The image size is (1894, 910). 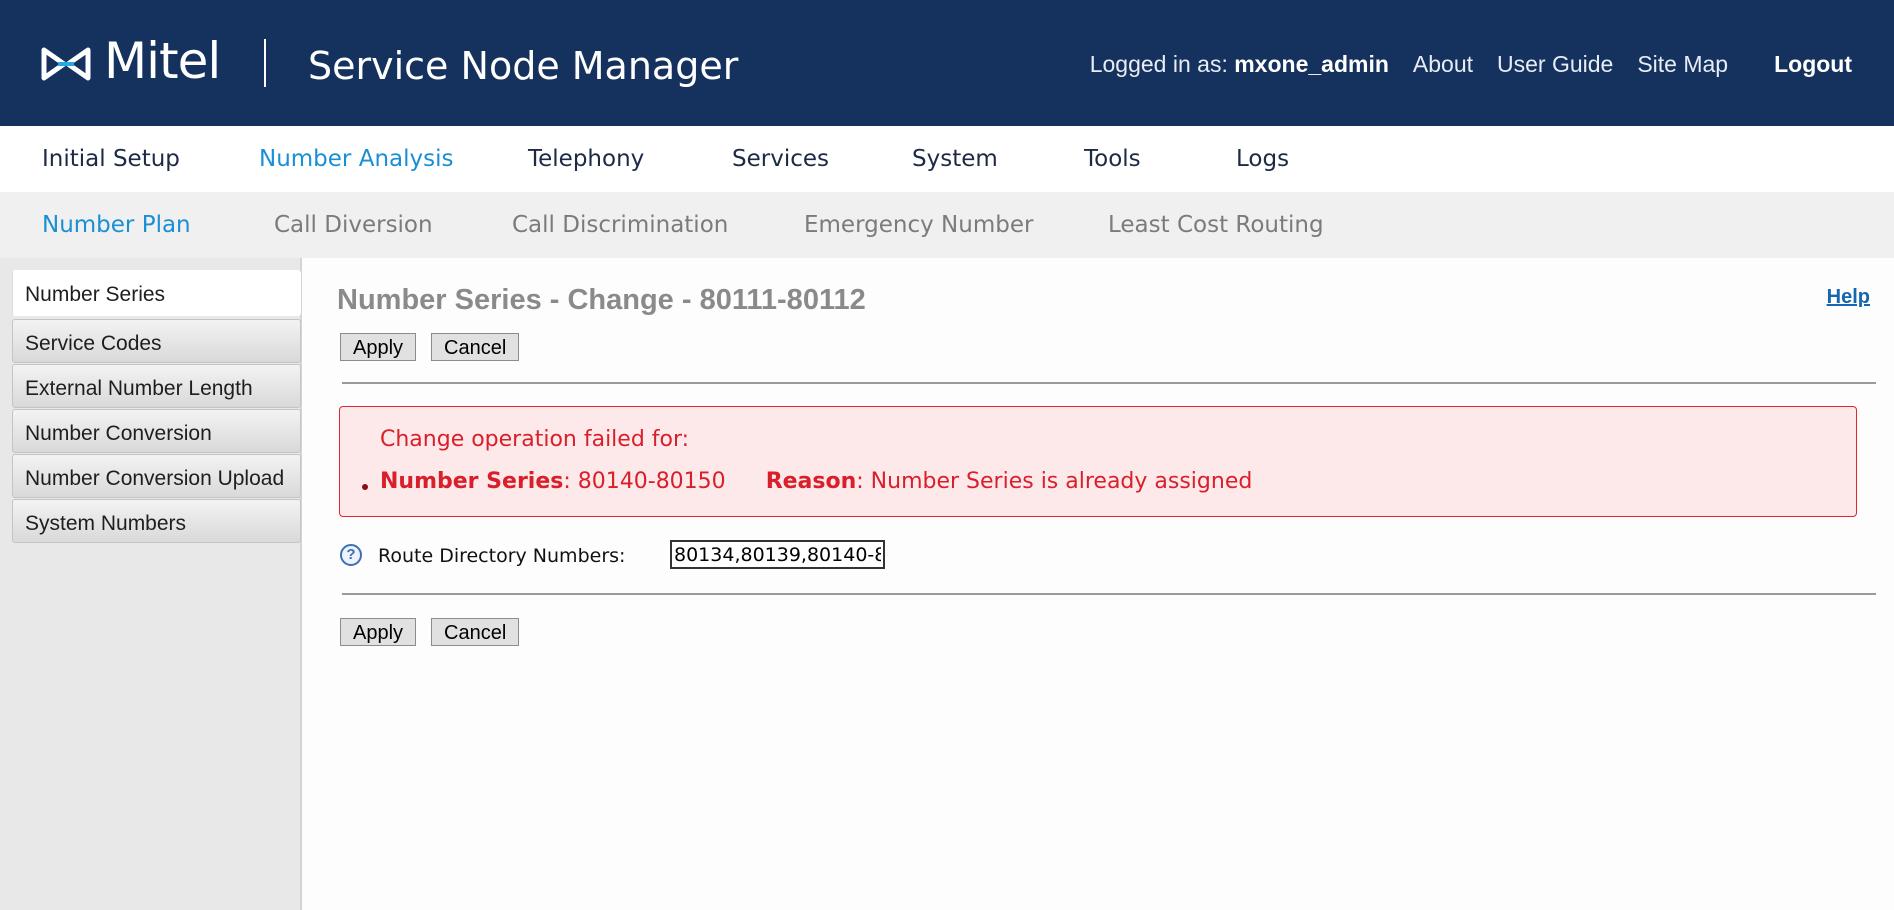 What do you see at coordinates (918, 225) in the screenshot?
I see `subnav-emergency-number: Emergency Number` at bounding box center [918, 225].